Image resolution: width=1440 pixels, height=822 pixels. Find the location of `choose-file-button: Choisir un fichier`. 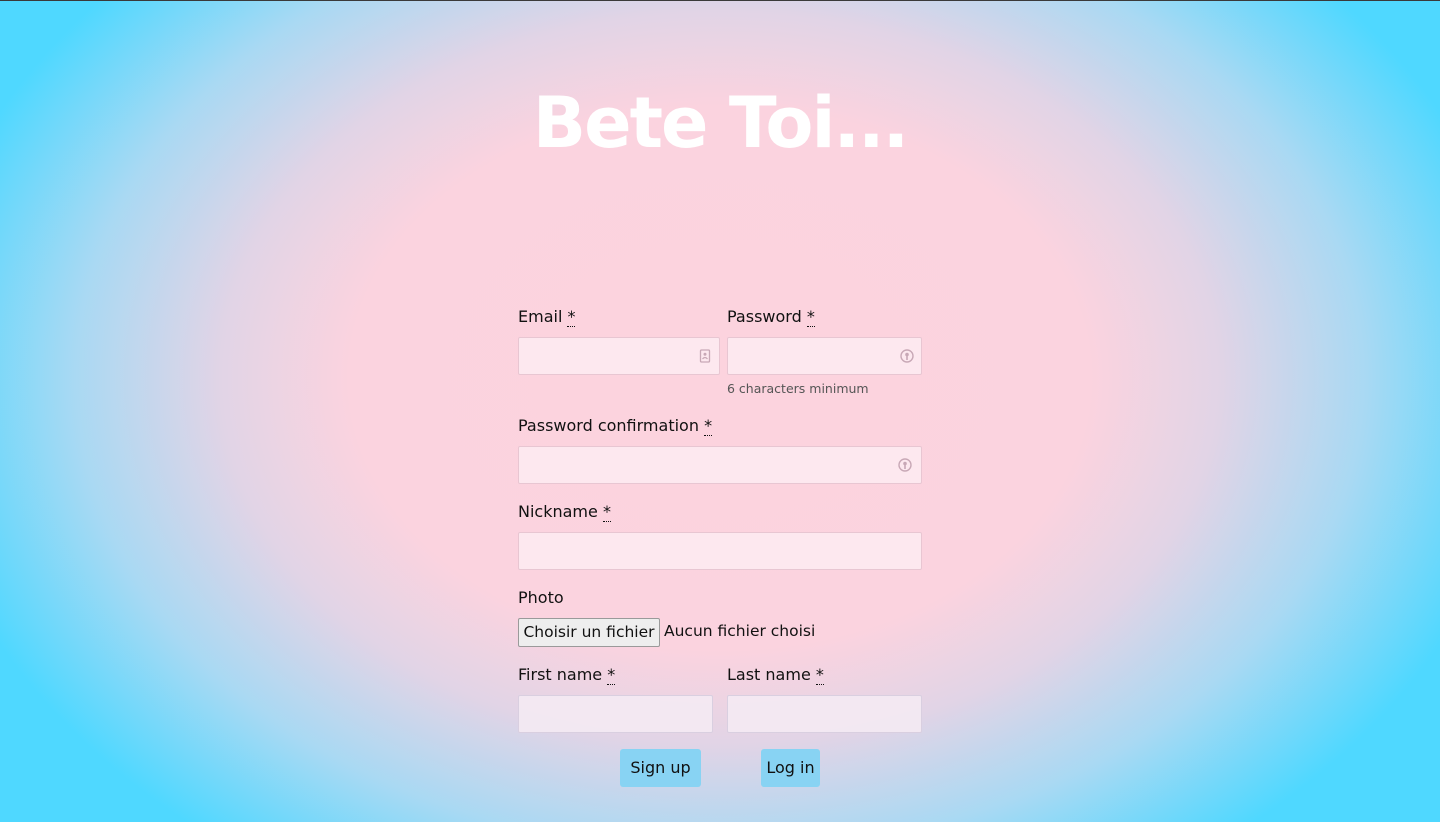

choose-file-button: Choisir un fichier is located at coordinates (589, 632).